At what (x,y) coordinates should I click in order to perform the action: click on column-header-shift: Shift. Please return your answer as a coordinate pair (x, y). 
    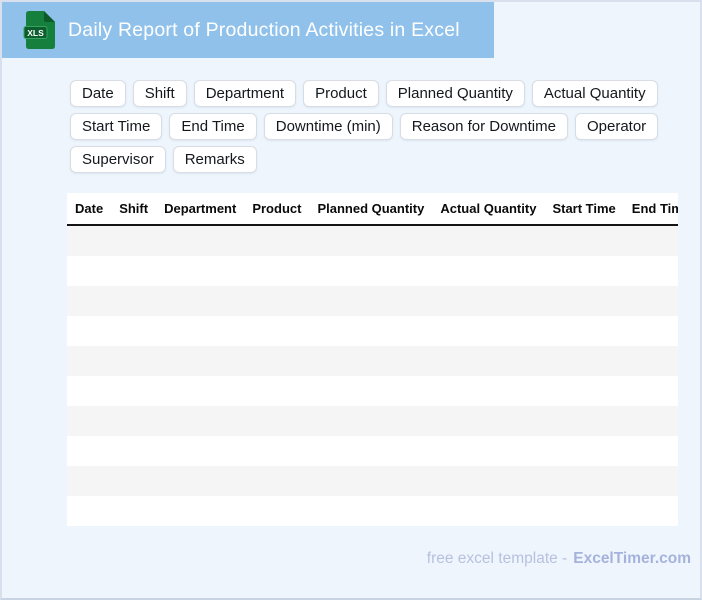
    Looking at the image, I should click on (134, 209).